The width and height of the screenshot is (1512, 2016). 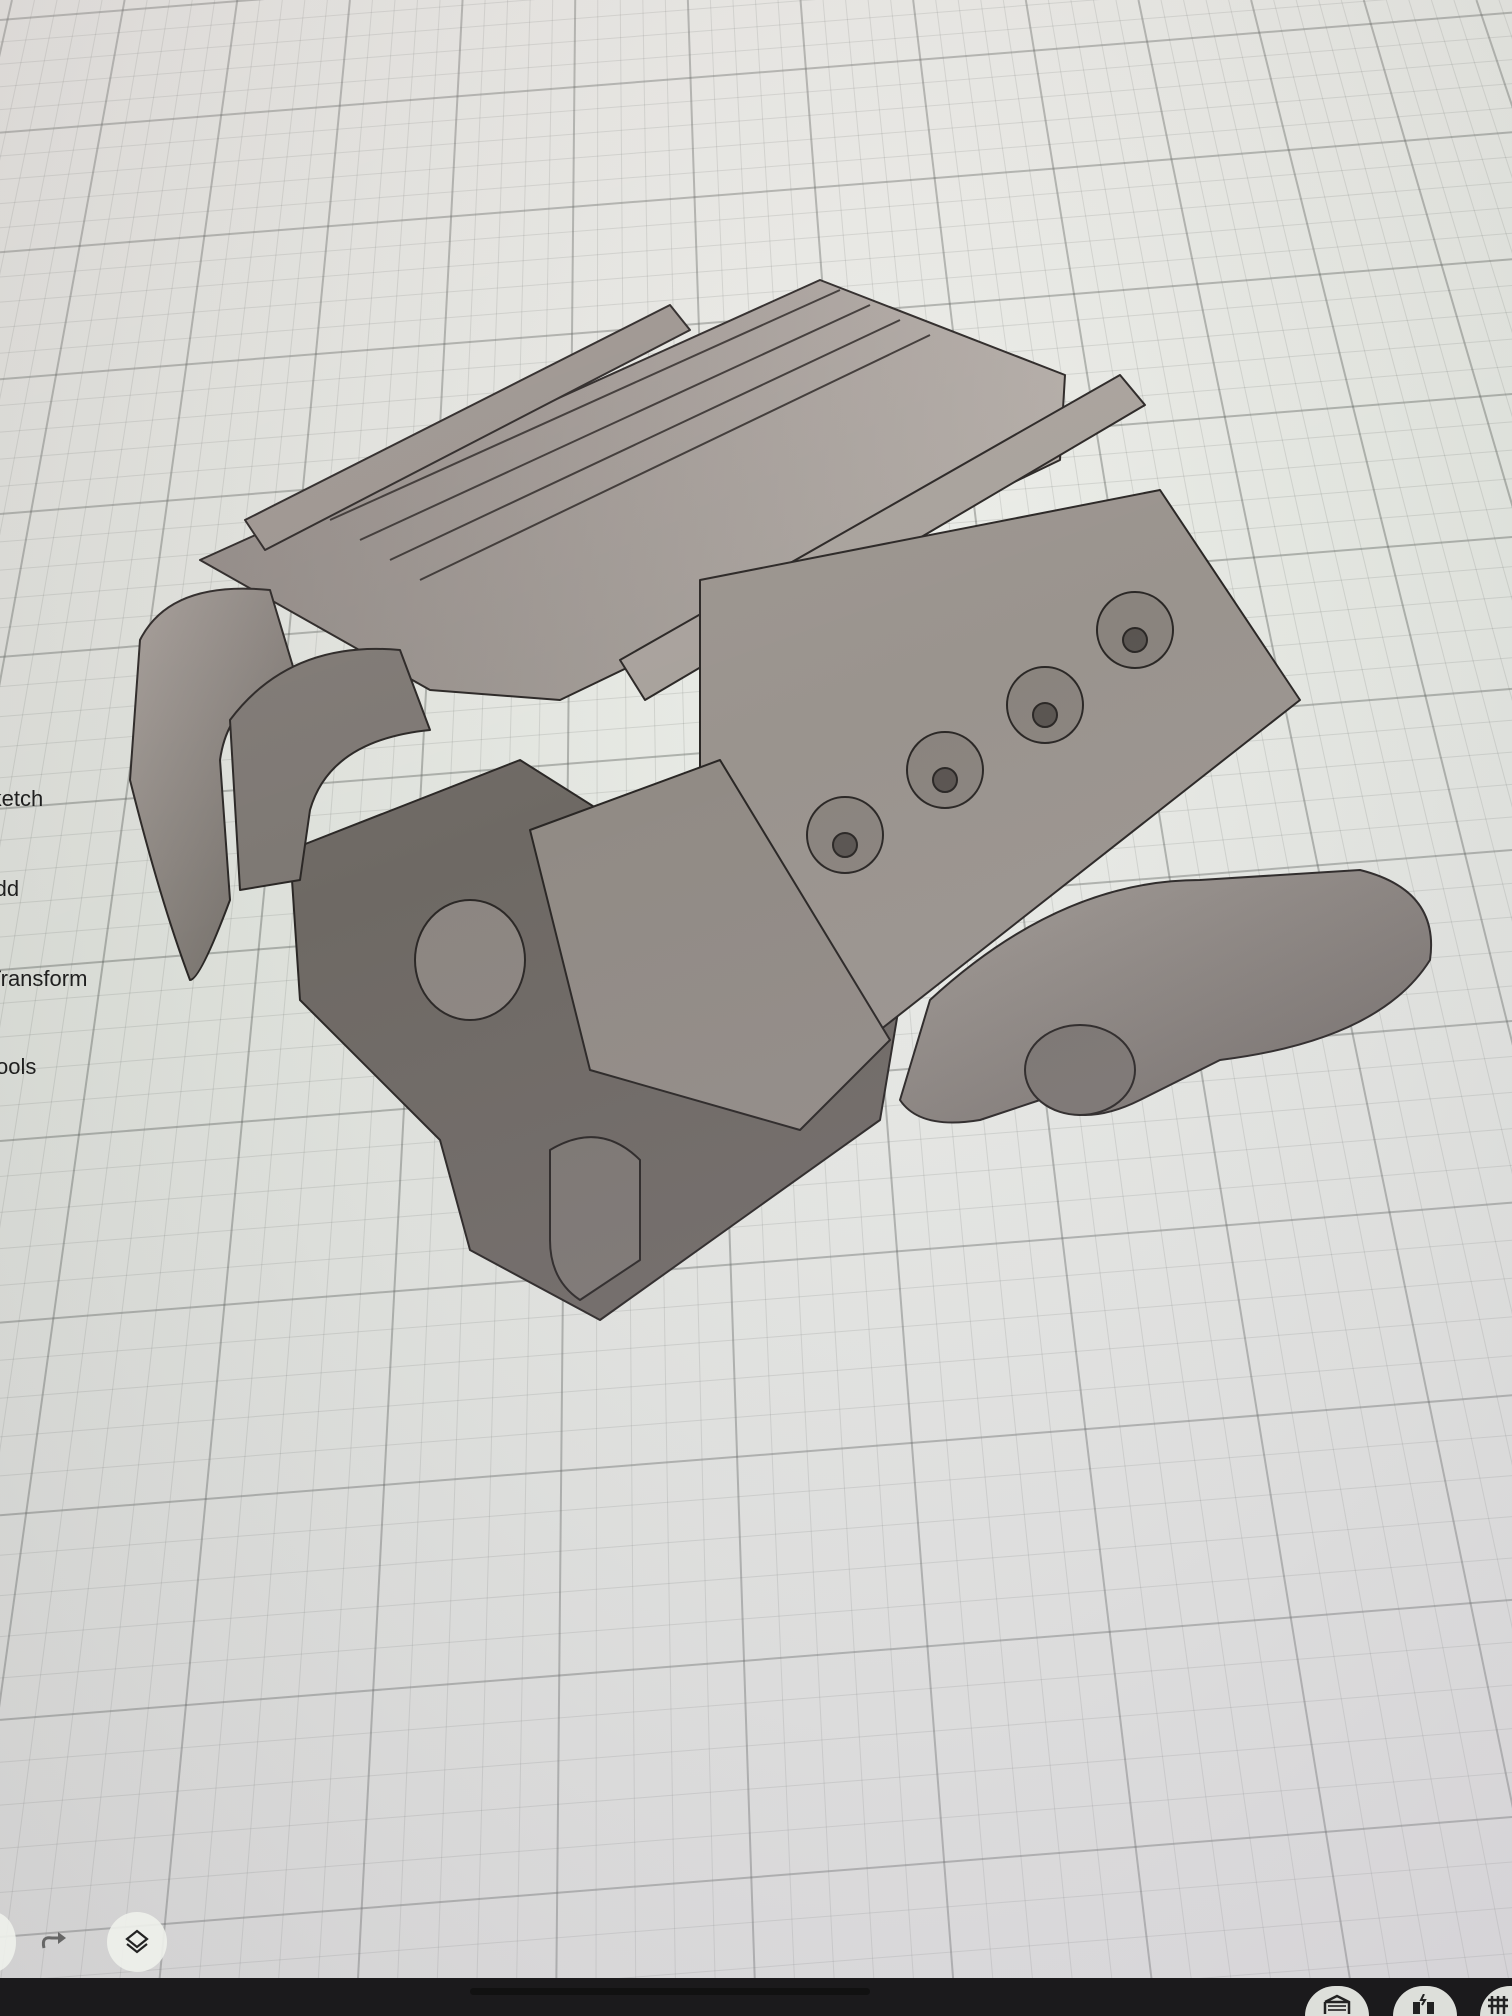 I want to click on layers-button, so click(x=137, y=1942).